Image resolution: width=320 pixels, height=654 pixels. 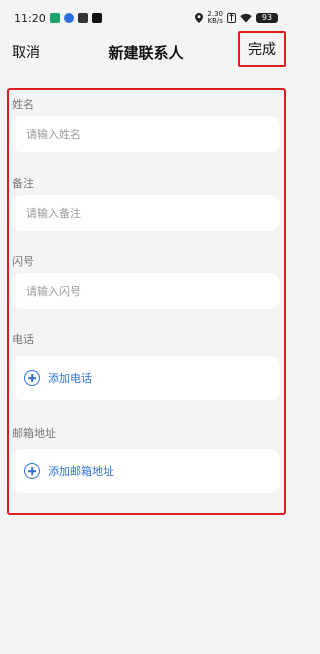 What do you see at coordinates (146, 378) in the screenshot?
I see `add-phone-button: 添加电话` at bounding box center [146, 378].